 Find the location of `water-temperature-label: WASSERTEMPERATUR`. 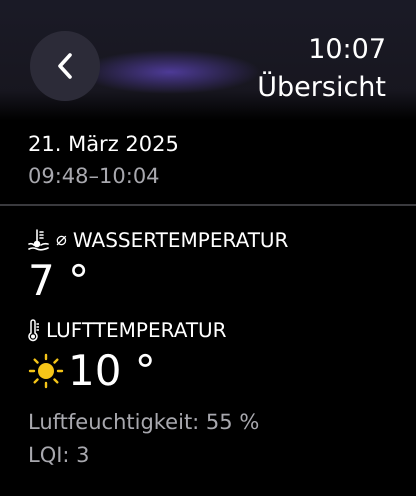

water-temperature-label: WASSERTEMPERATUR is located at coordinates (180, 240).